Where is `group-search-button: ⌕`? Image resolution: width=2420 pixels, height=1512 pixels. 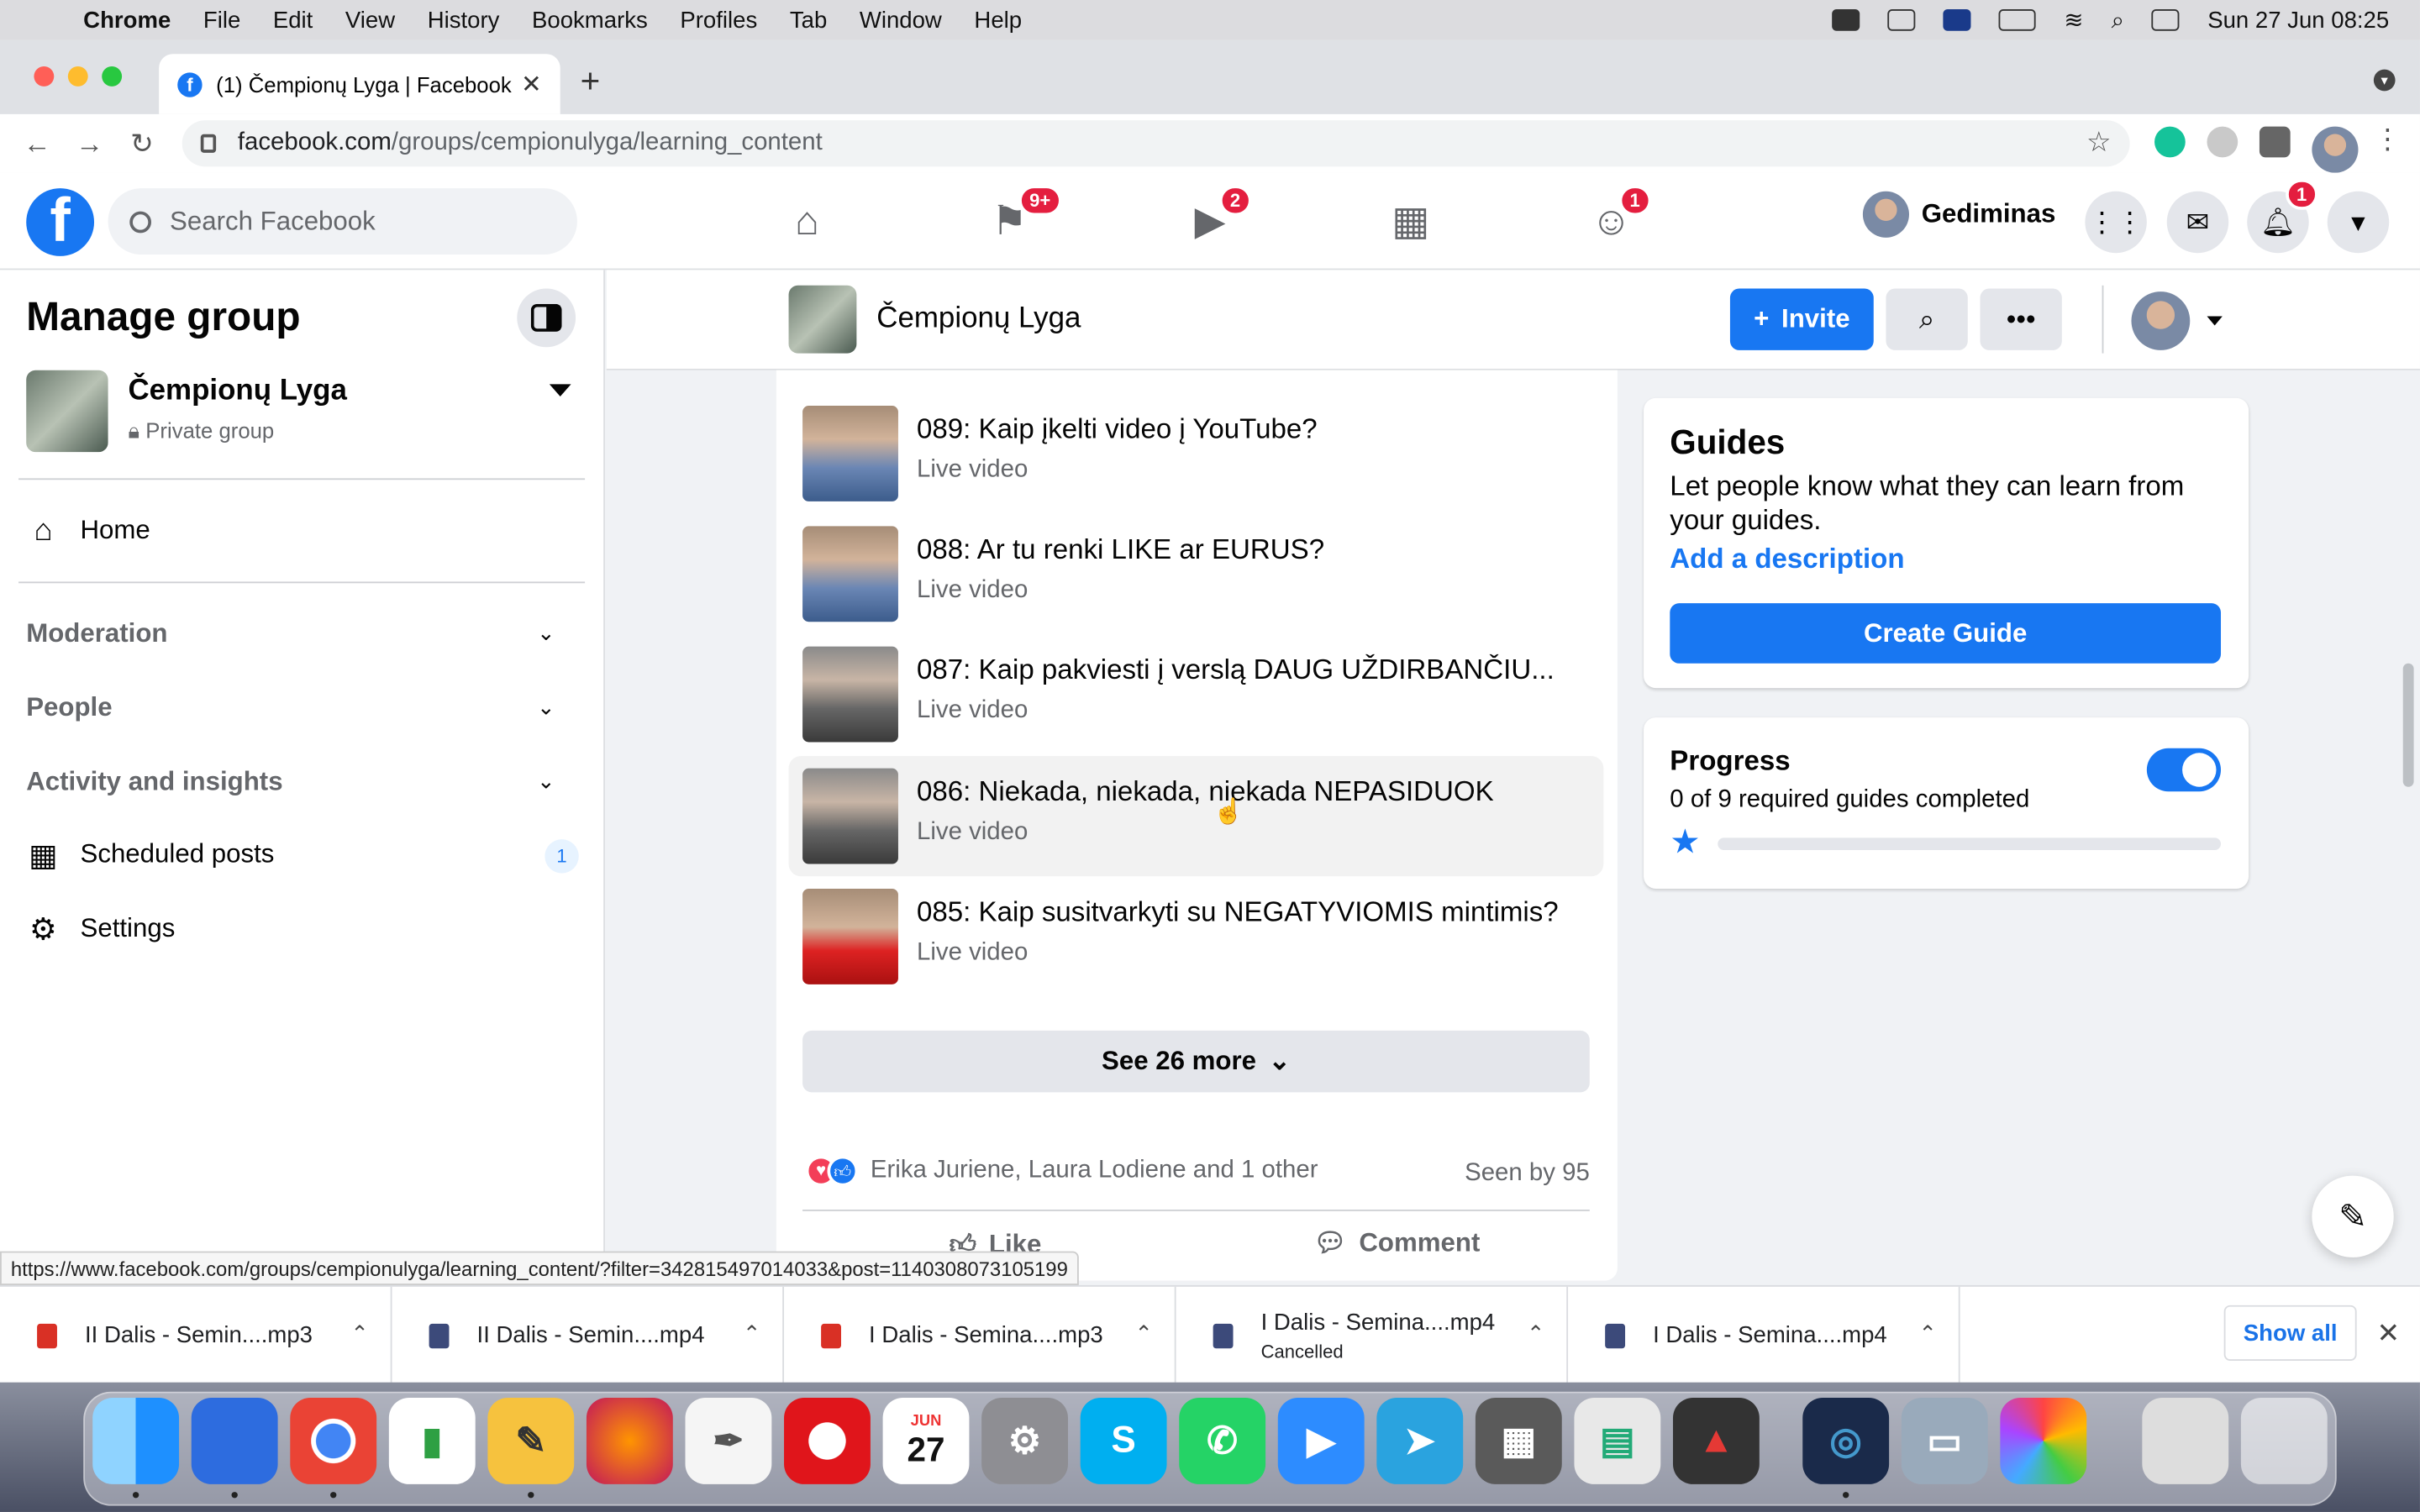
group-search-button: ⌕ is located at coordinates (1927, 319).